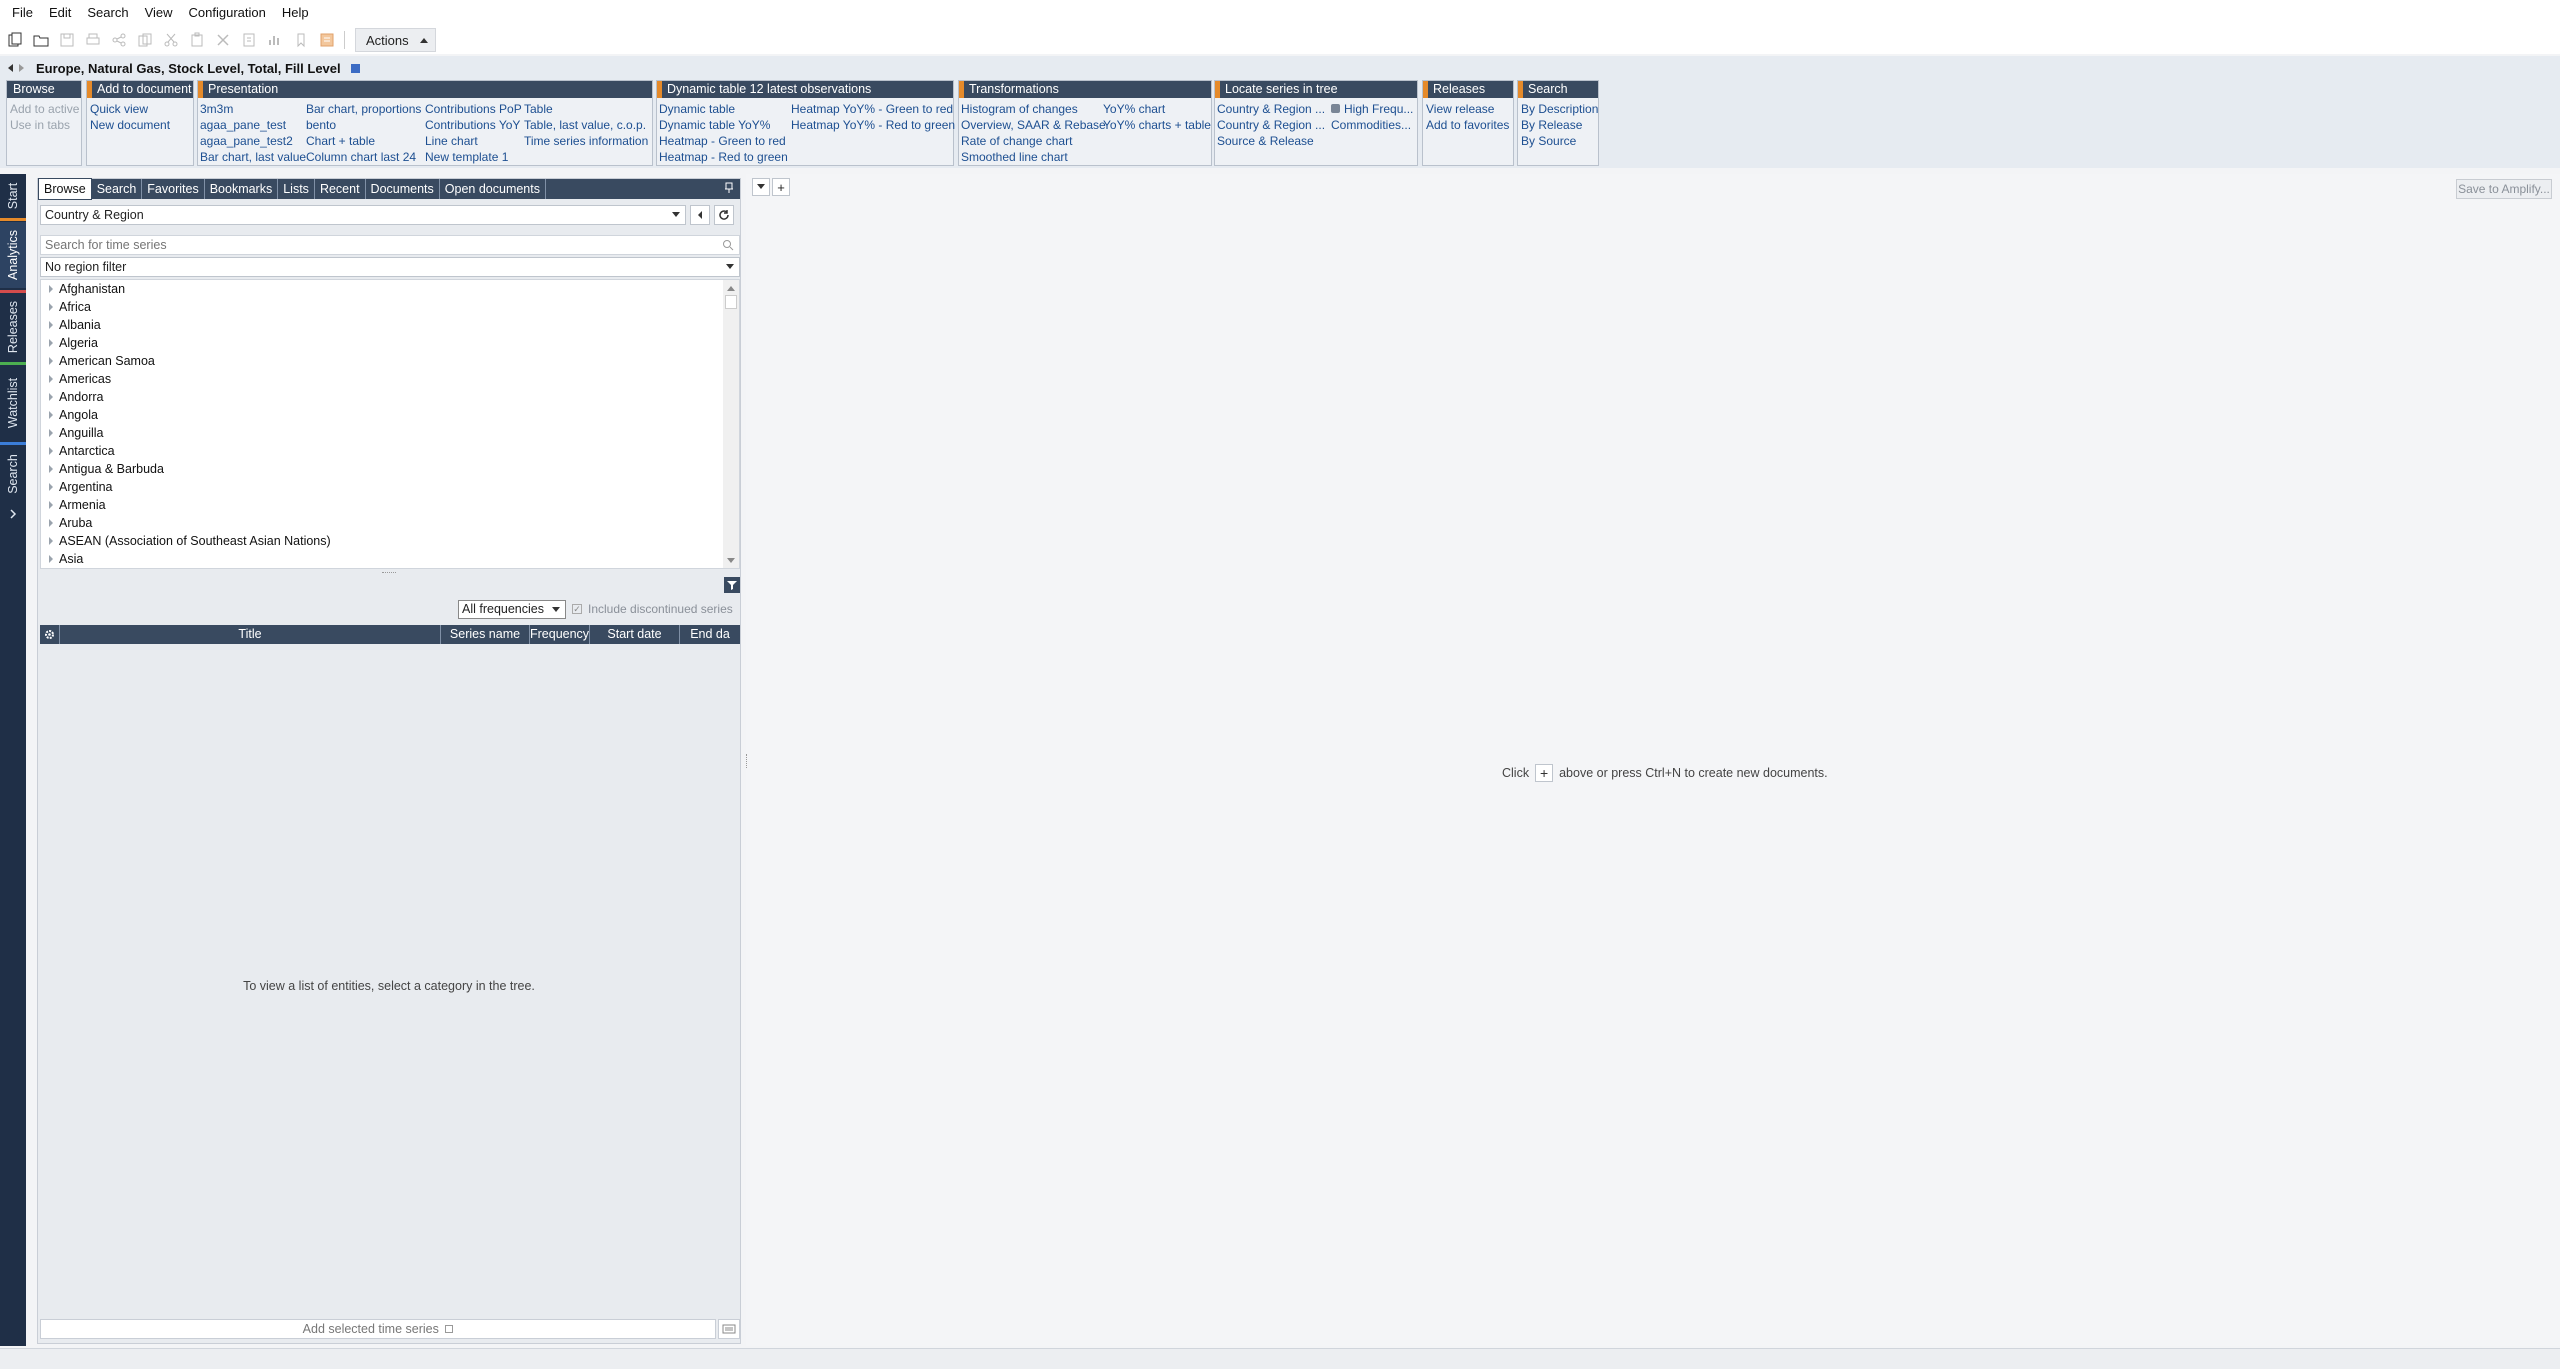 Image resolution: width=2560 pixels, height=1369 pixels. What do you see at coordinates (117, 189) in the screenshot?
I see `tab-search: Search` at bounding box center [117, 189].